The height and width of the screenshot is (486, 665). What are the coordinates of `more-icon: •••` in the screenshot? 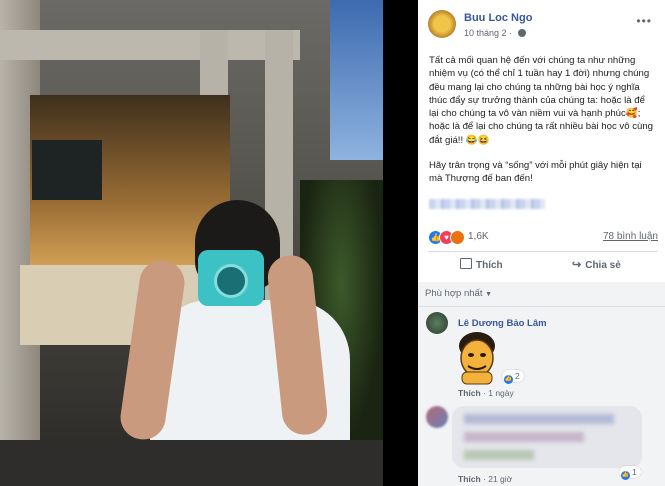 It's located at (644, 21).